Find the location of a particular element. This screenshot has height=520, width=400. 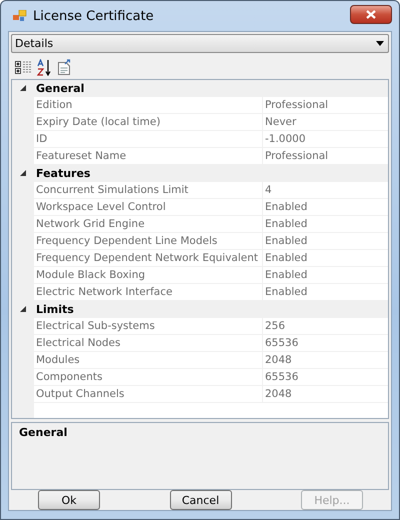

property-name: ID is located at coordinates (148, 139).